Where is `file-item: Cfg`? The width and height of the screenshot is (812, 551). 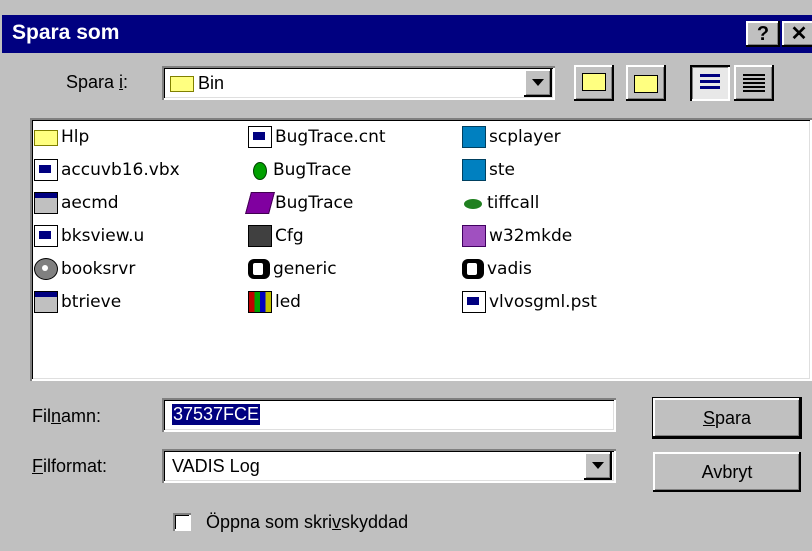
file-item: Cfg is located at coordinates (276, 236).